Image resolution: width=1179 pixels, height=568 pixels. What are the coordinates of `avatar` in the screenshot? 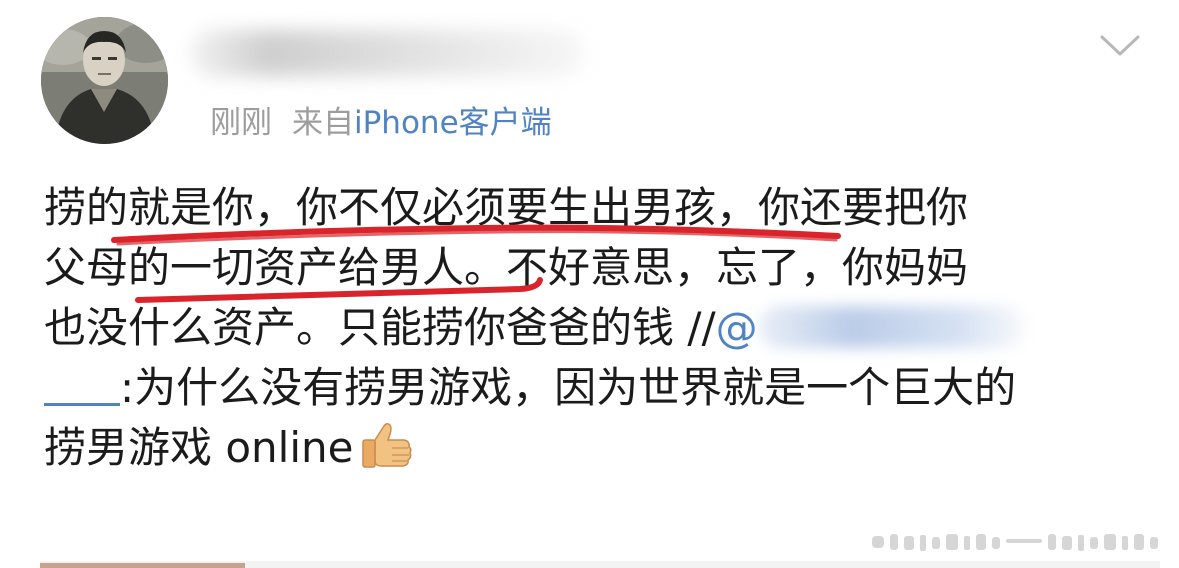 It's located at (104, 80).